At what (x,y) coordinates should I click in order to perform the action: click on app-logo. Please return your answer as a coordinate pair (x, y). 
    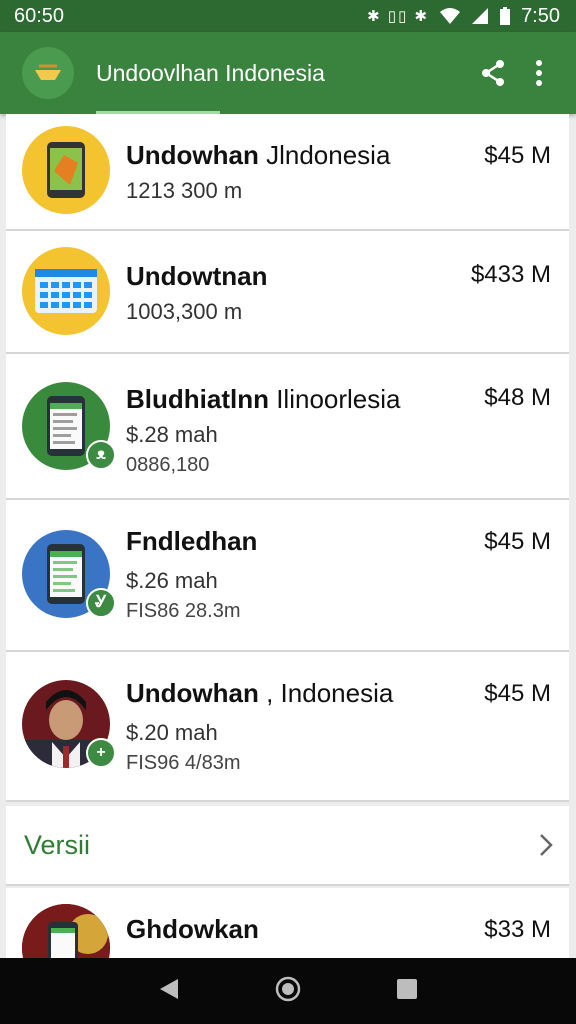
    Looking at the image, I should click on (48, 73).